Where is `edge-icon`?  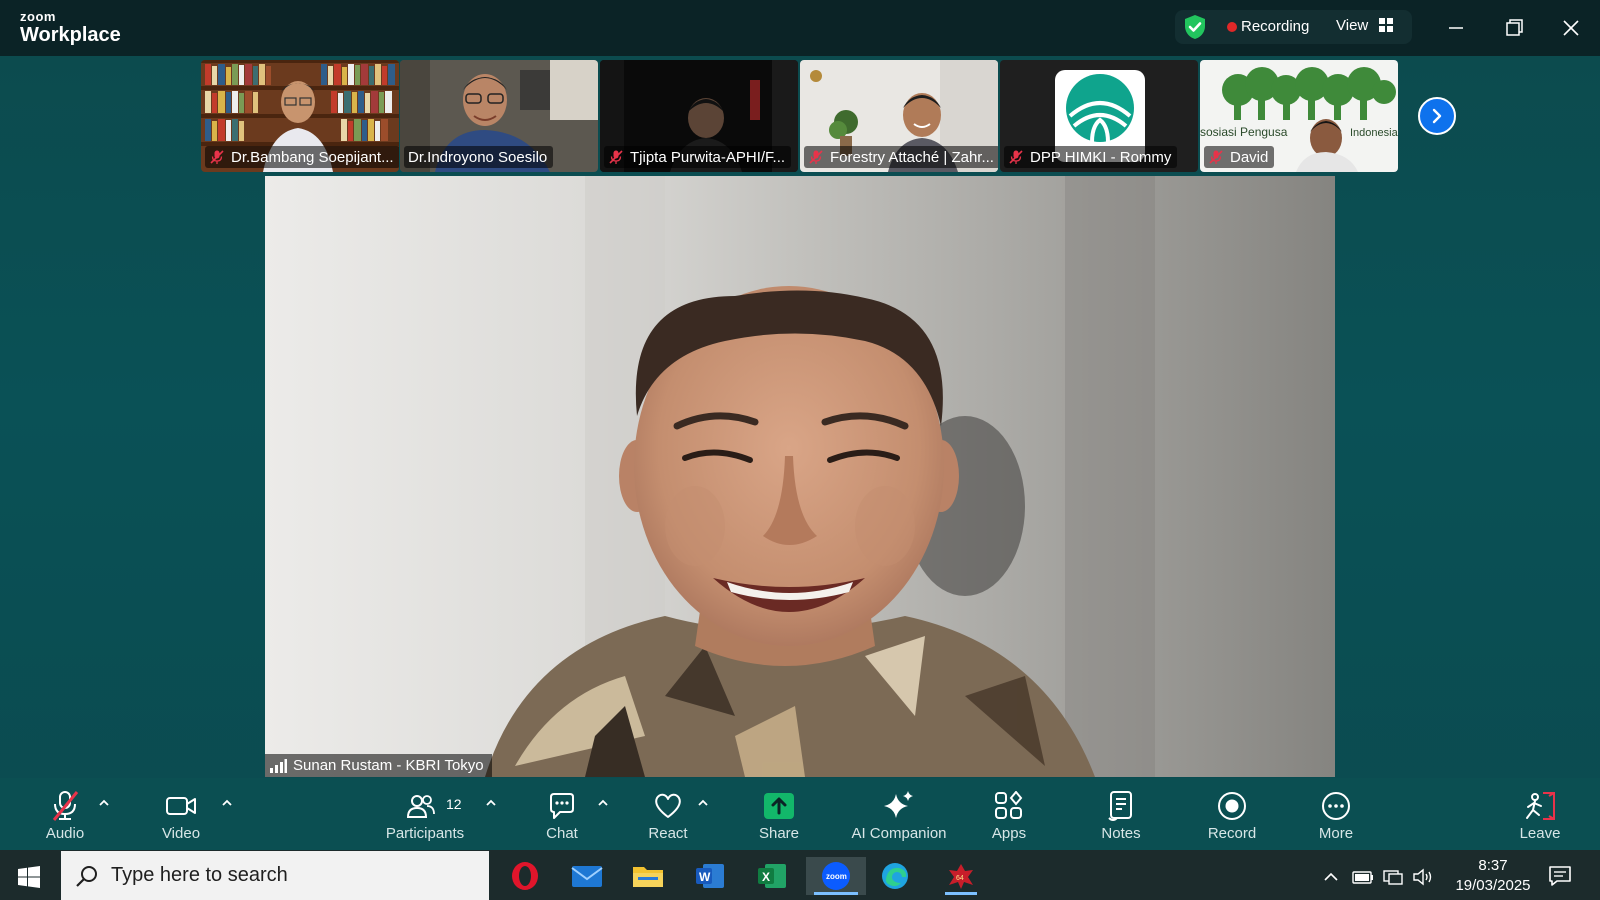
edge-icon is located at coordinates (895, 876).